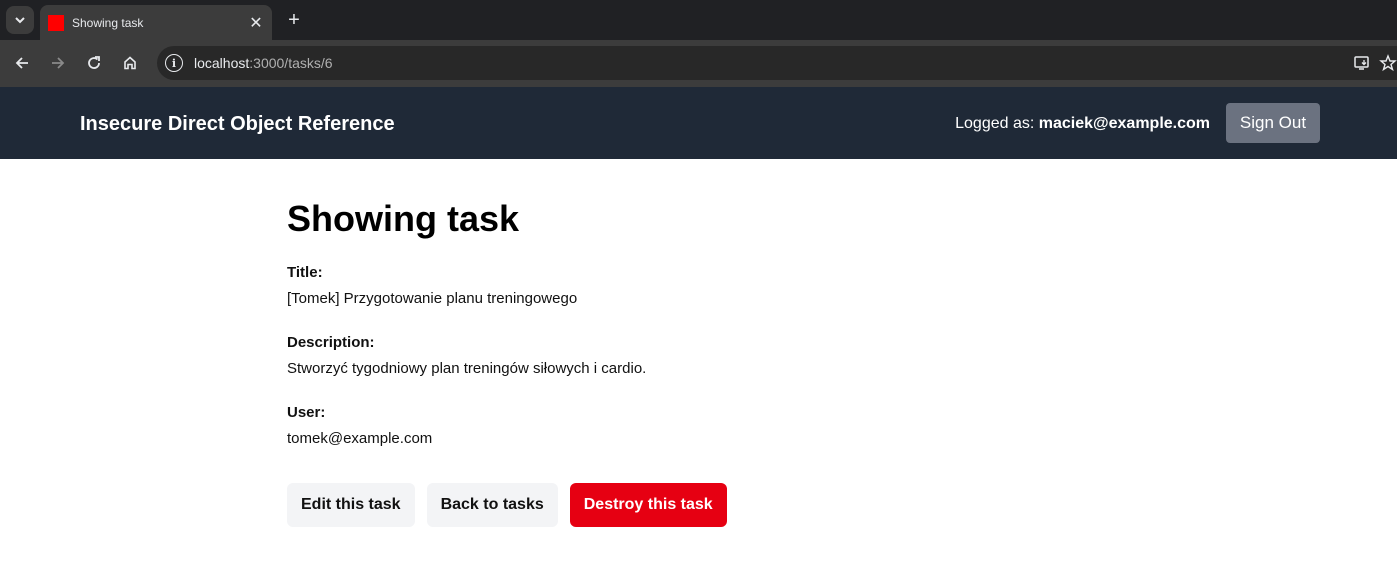 Image resolution: width=1397 pixels, height=585 pixels. Describe the element at coordinates (1388, 63) in the screenshot. I see `bookmark-star-icon` at that location.